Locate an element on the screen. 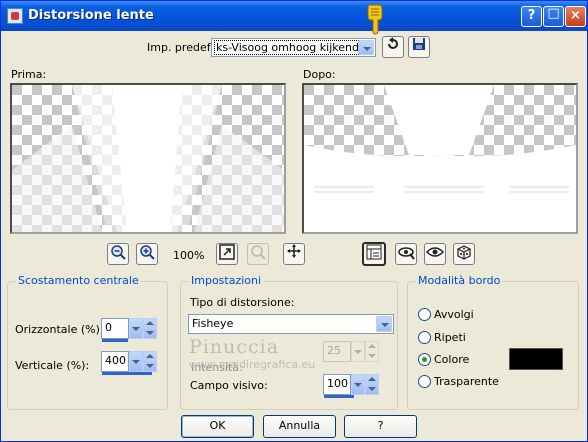 The image size is (588, 442). zoom-out-button is located at coordinates (118, 254).